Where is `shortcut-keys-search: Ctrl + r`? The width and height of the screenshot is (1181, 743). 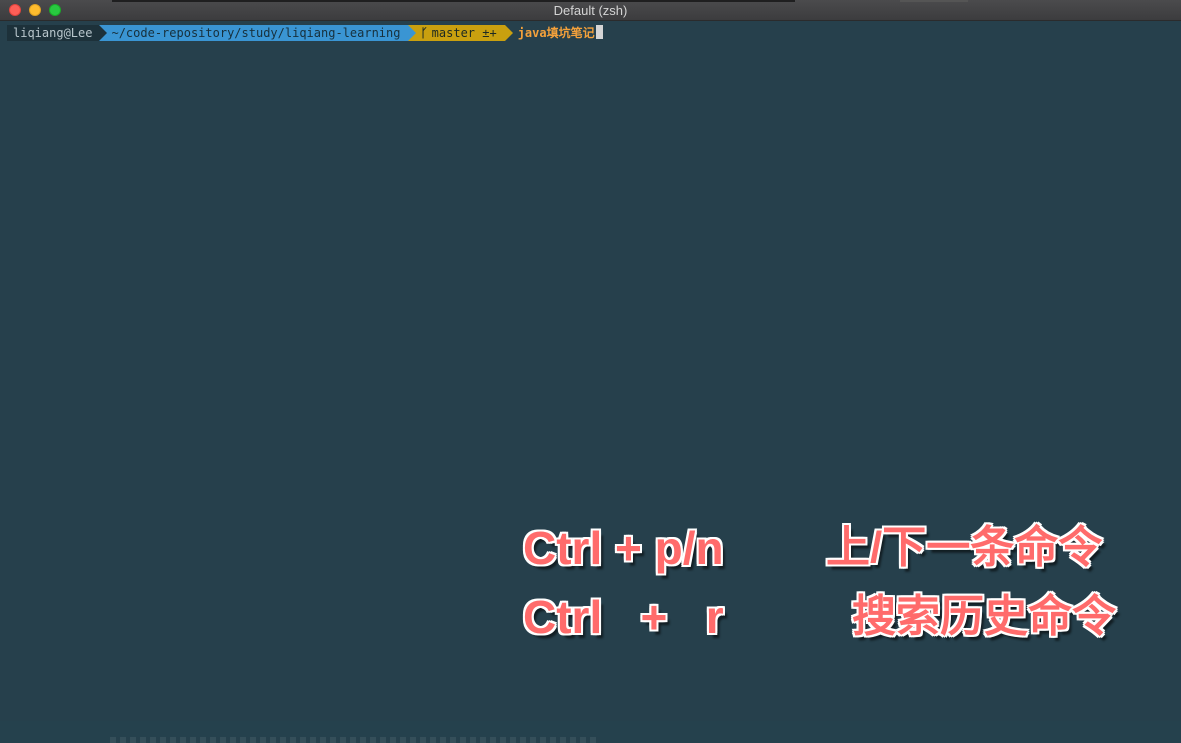 shortcut-keys-search: Ctrl + r is located at coordinates (623, 617).